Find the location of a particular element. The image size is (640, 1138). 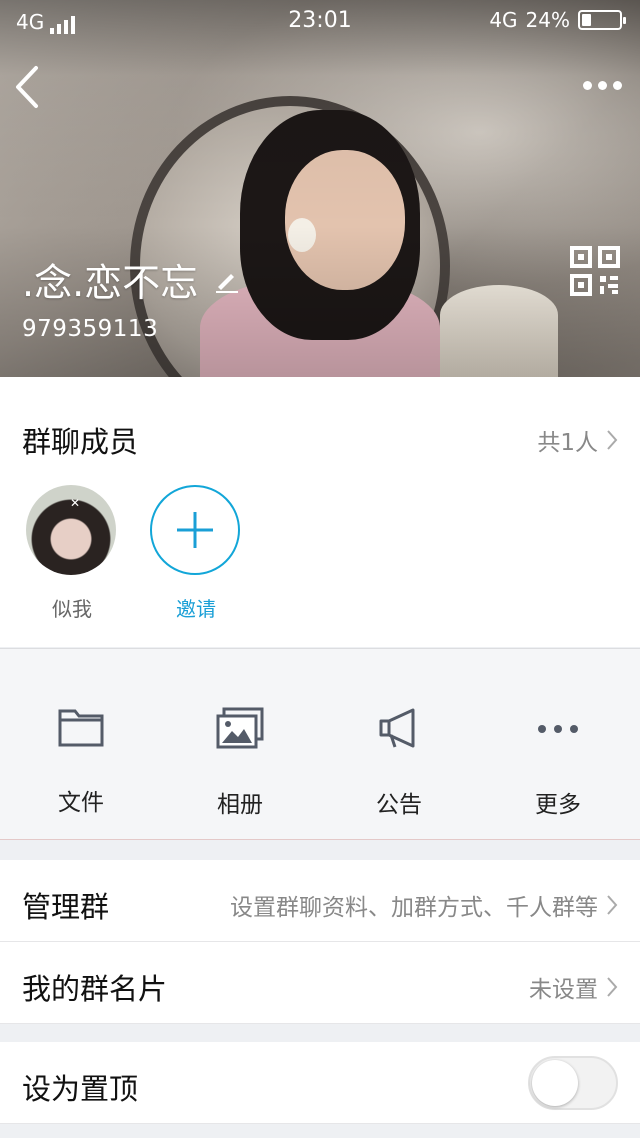

invite-circle is located at coordinates (195, 530).